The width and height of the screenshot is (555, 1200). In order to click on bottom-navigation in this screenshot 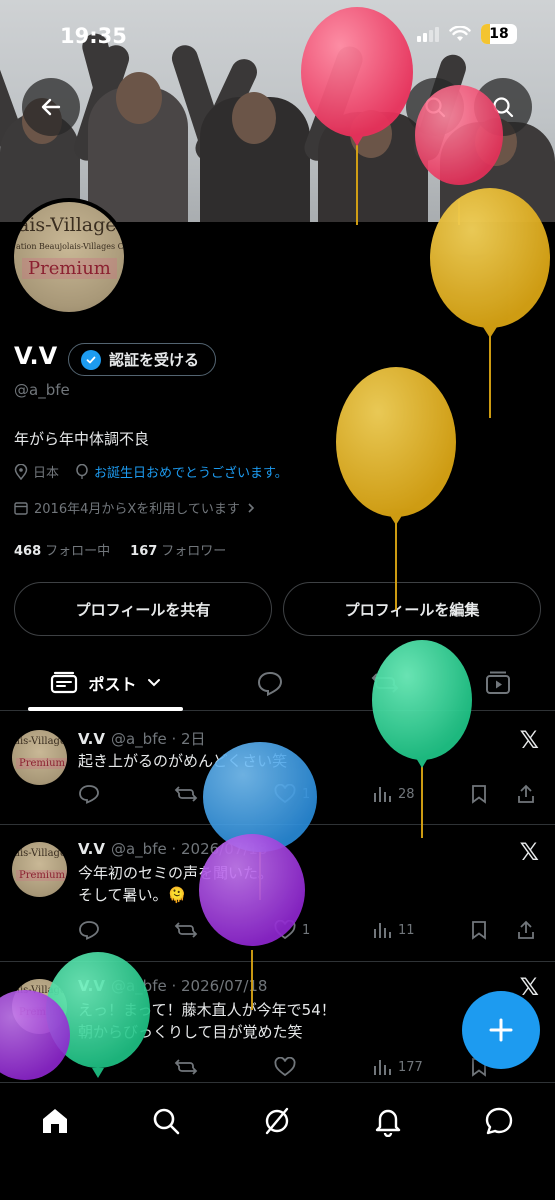, I will do `click(277, 1141)`.